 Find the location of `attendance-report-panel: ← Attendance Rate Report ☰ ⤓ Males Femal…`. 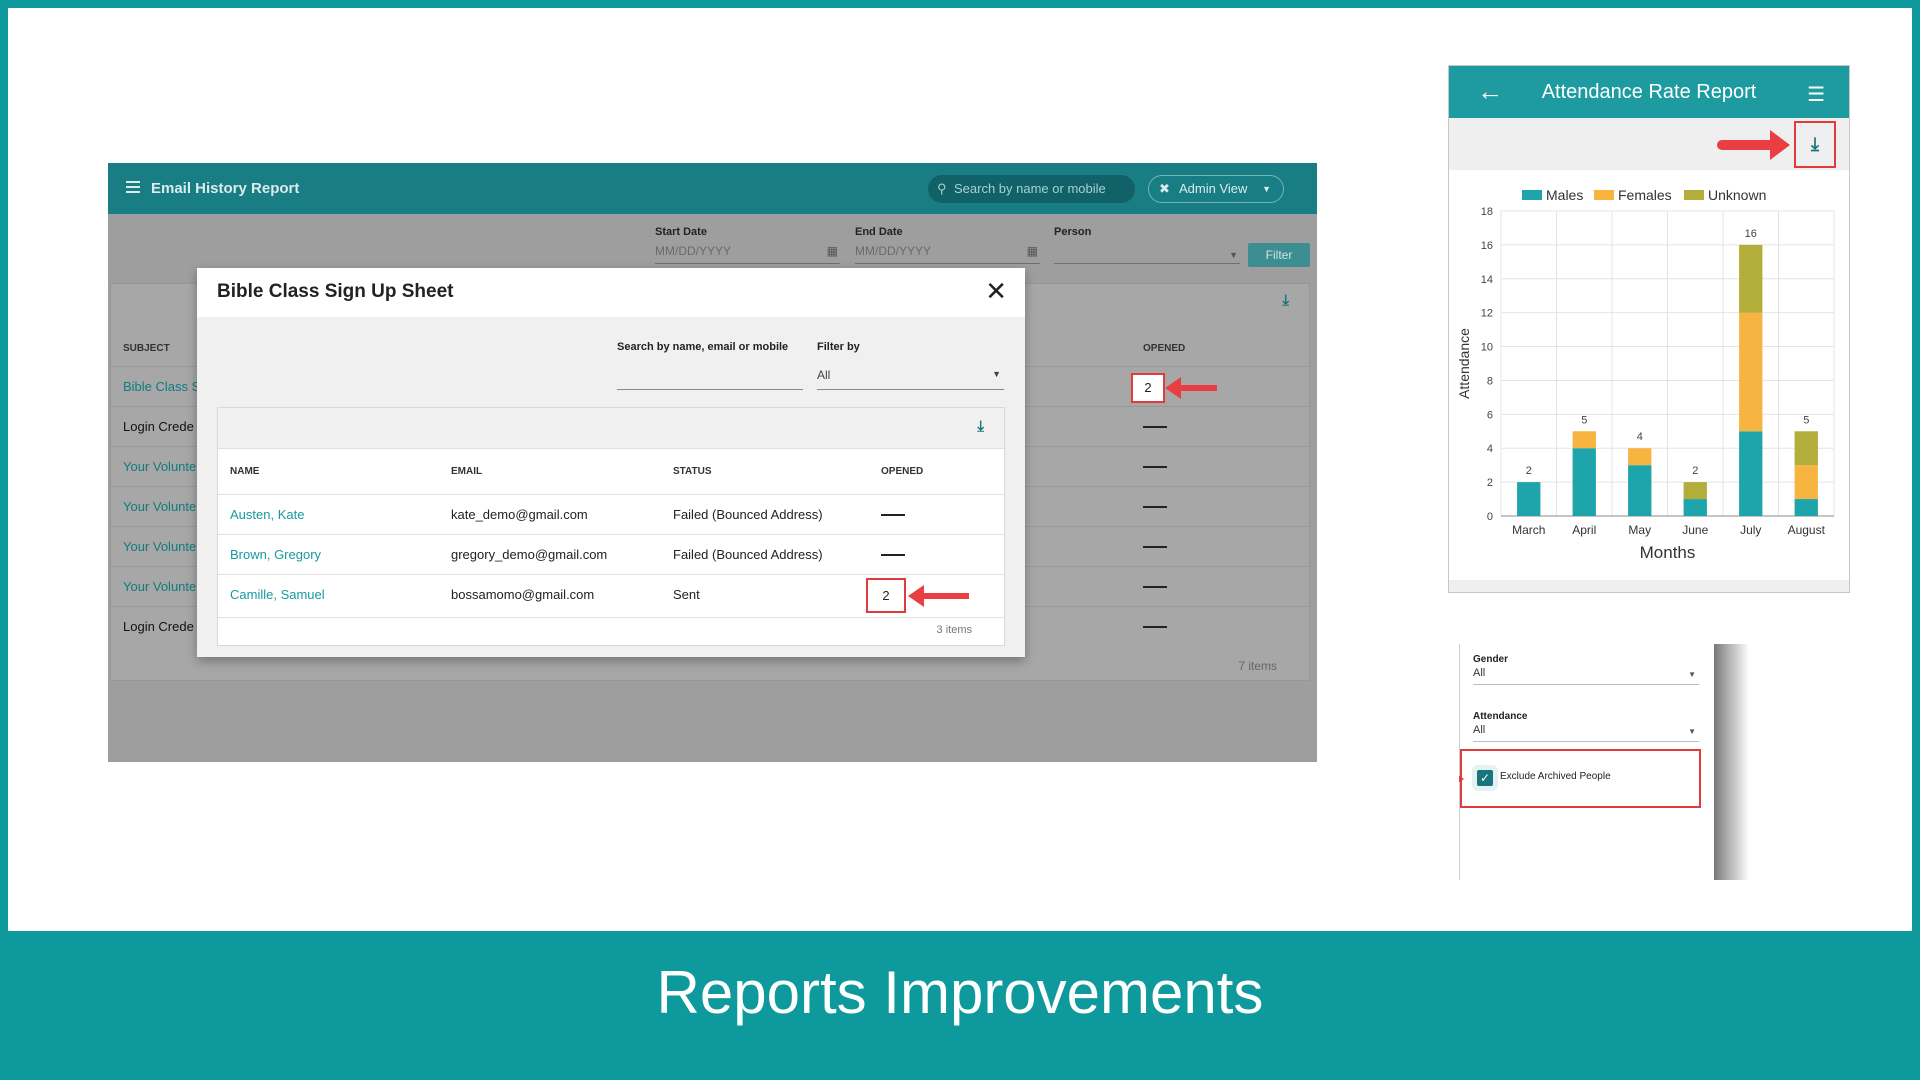

attendance-report-panel: ← Attendance Rate Report ☰ ⤓ Males Femal… is located at coordinates (1649, 329).